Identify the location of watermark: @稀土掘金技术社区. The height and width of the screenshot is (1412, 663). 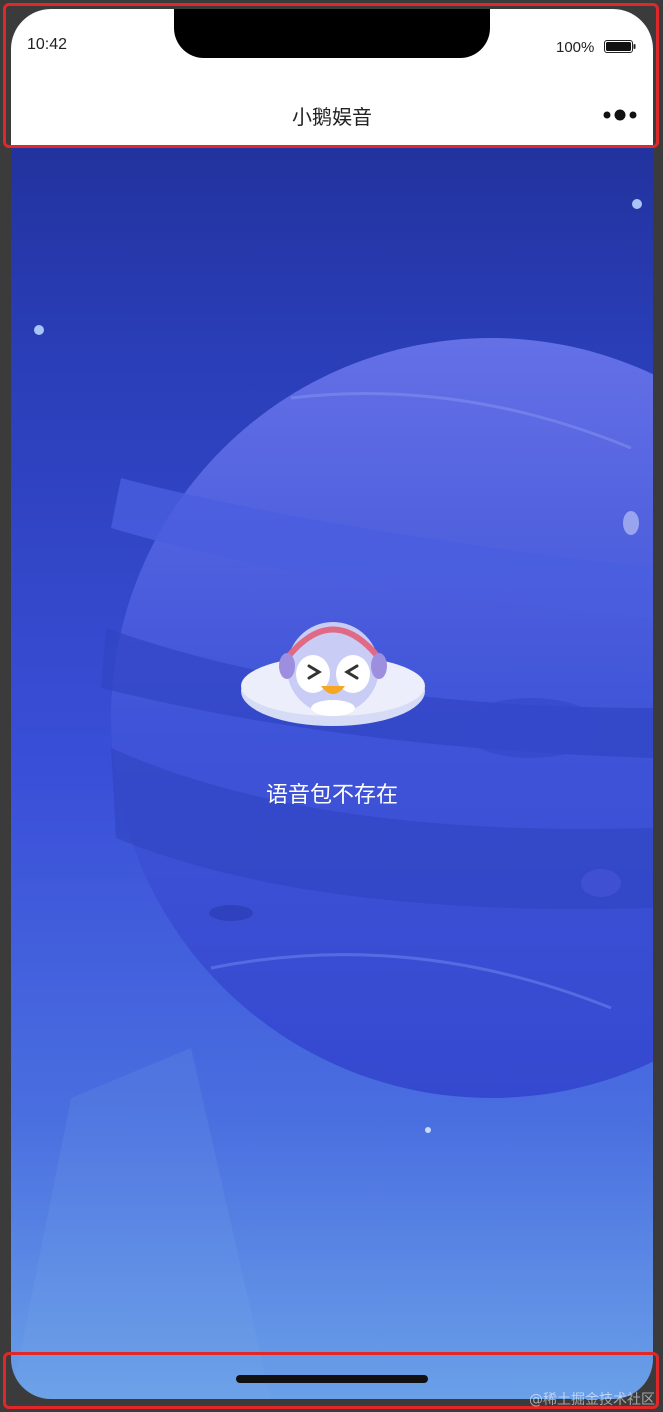
(592, 1400).